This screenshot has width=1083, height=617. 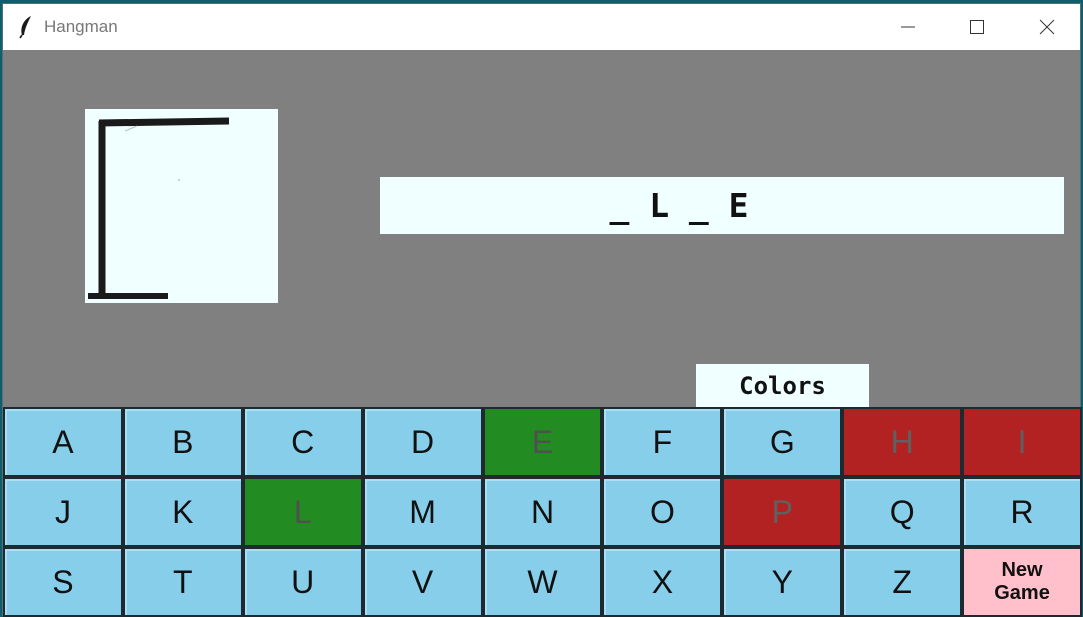 I want to click on key-o: O, so click(x=662, y=512).